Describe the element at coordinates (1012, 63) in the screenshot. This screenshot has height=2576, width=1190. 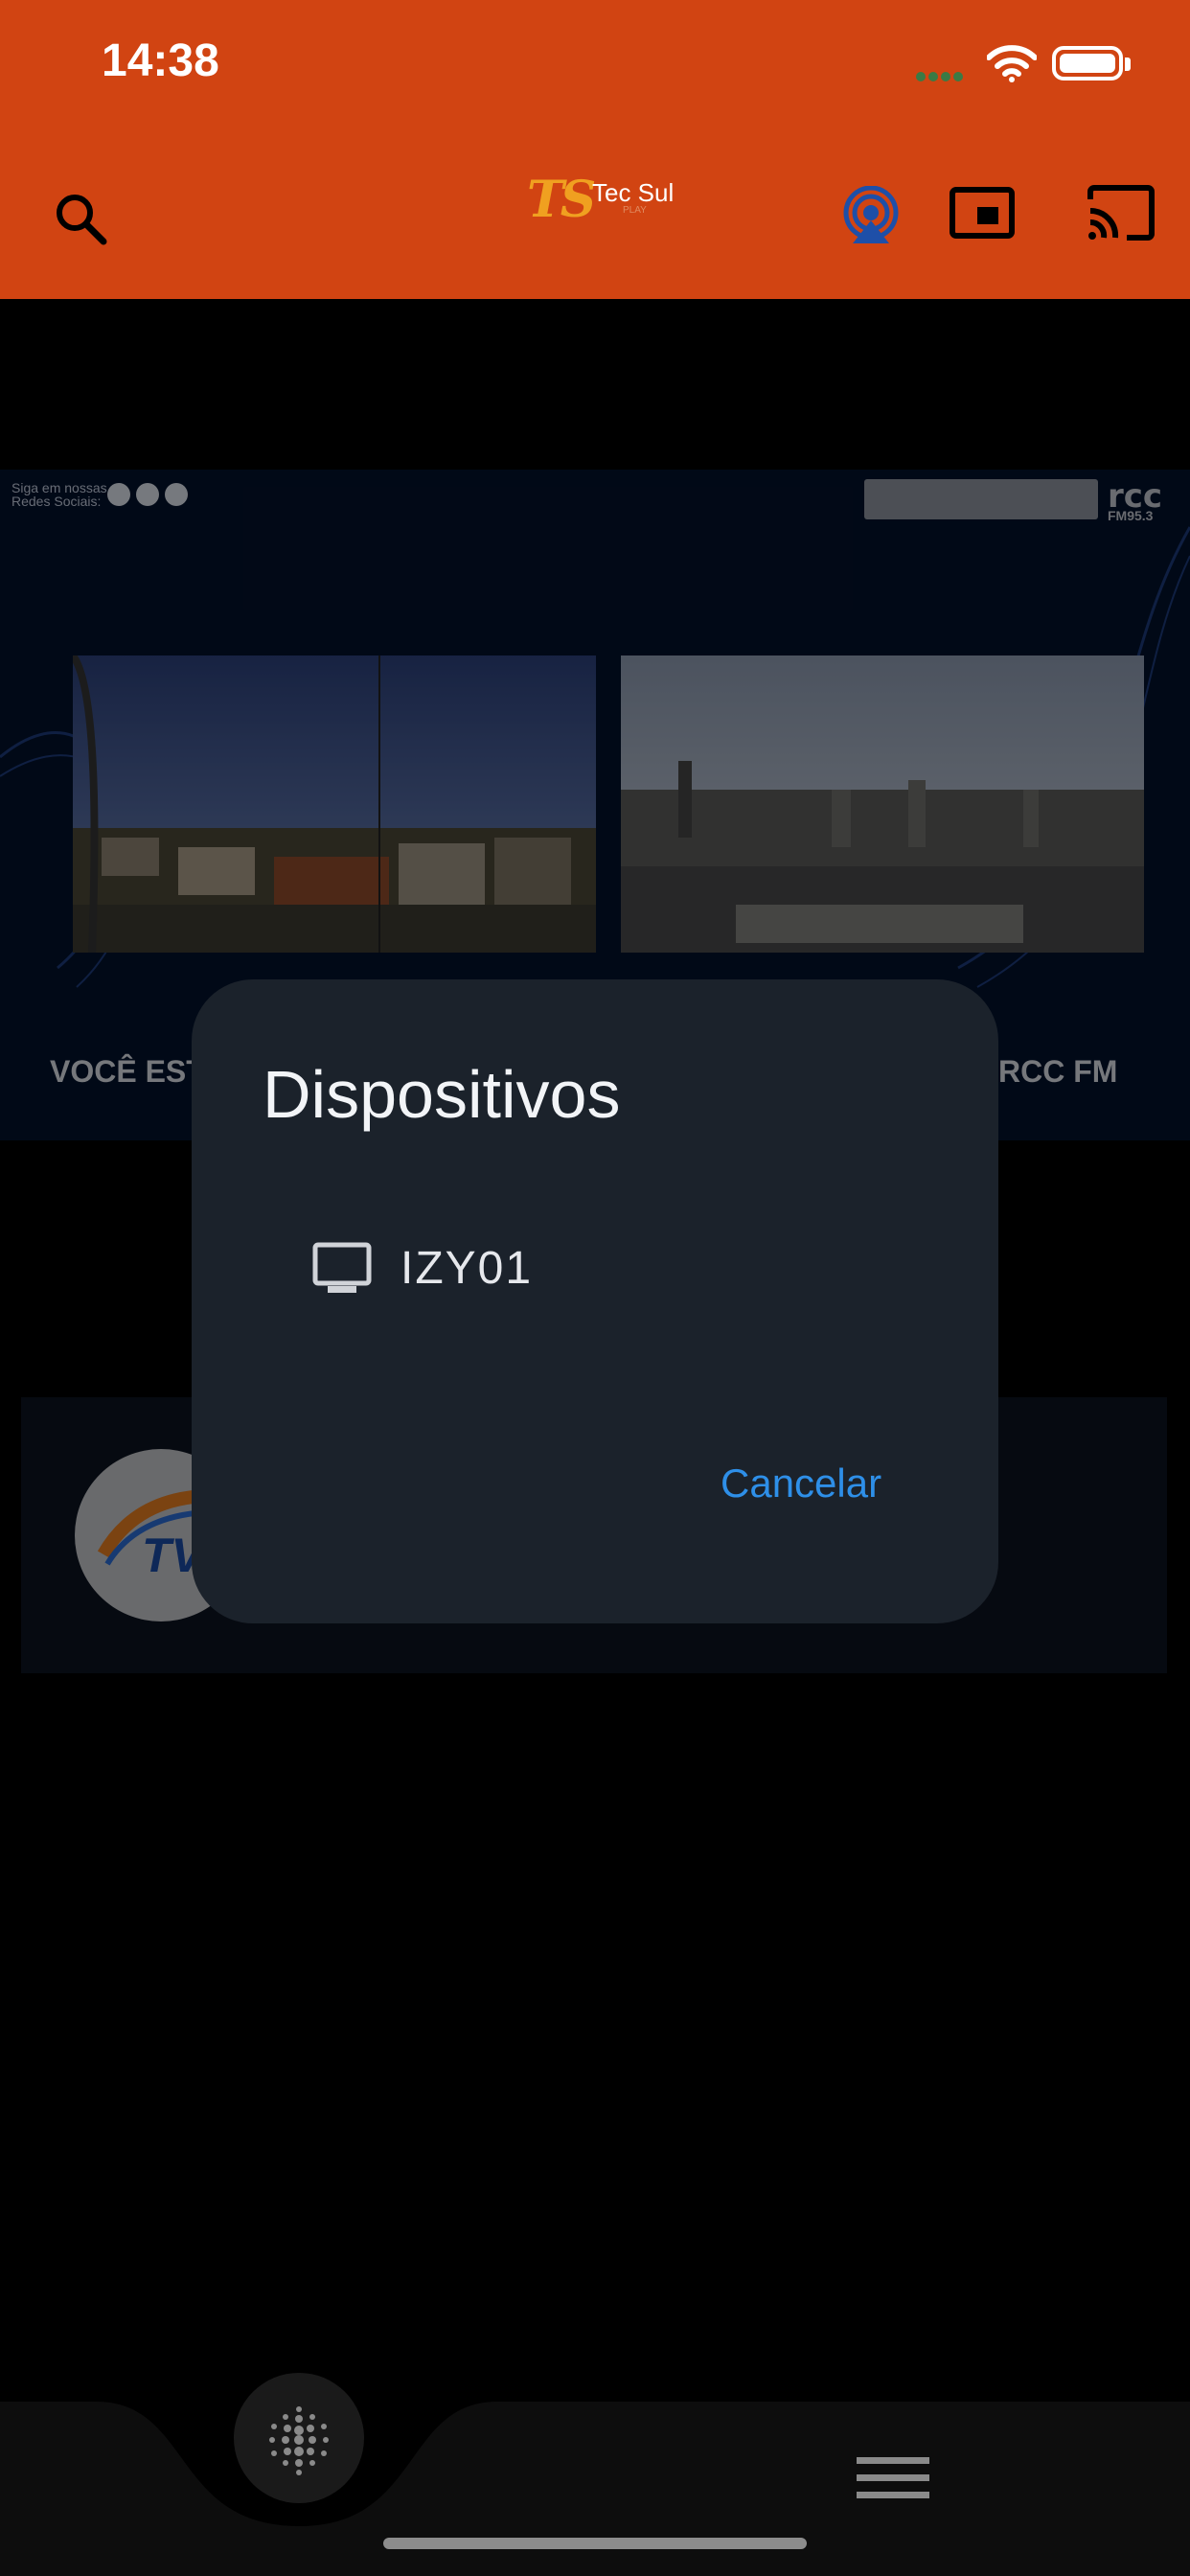
I see `wifi-icon` at that location.